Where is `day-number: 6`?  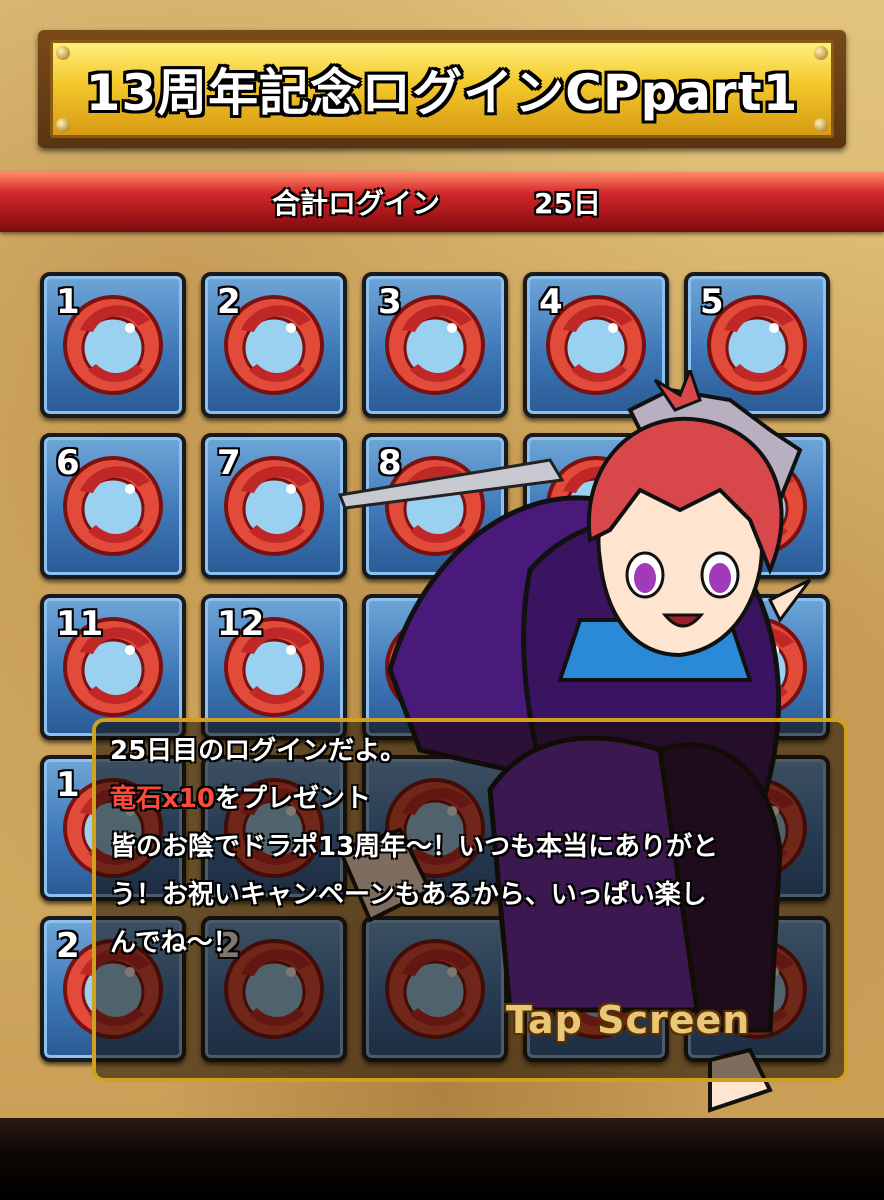 day-number: 6 is located at coordinates (68, 463).